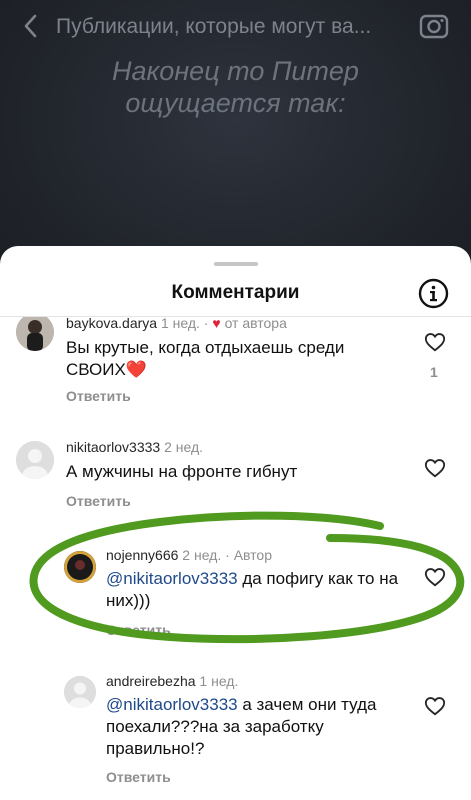 The image size is (471, 800). What do you see at coordinates (142, 555) in the screenshot?
I see `comment-username: nojenny666` at bounding box center [142, 555].